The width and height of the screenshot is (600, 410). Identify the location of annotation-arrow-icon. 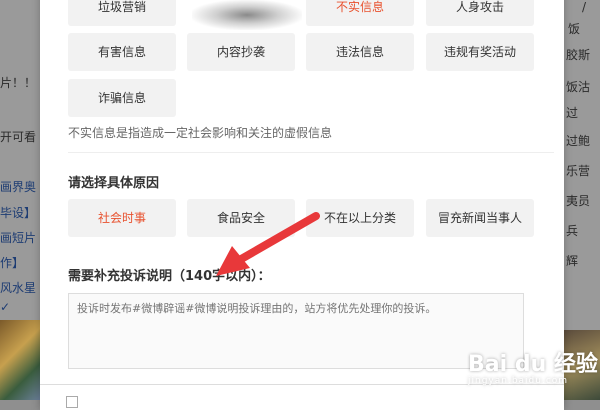
(268, 244).